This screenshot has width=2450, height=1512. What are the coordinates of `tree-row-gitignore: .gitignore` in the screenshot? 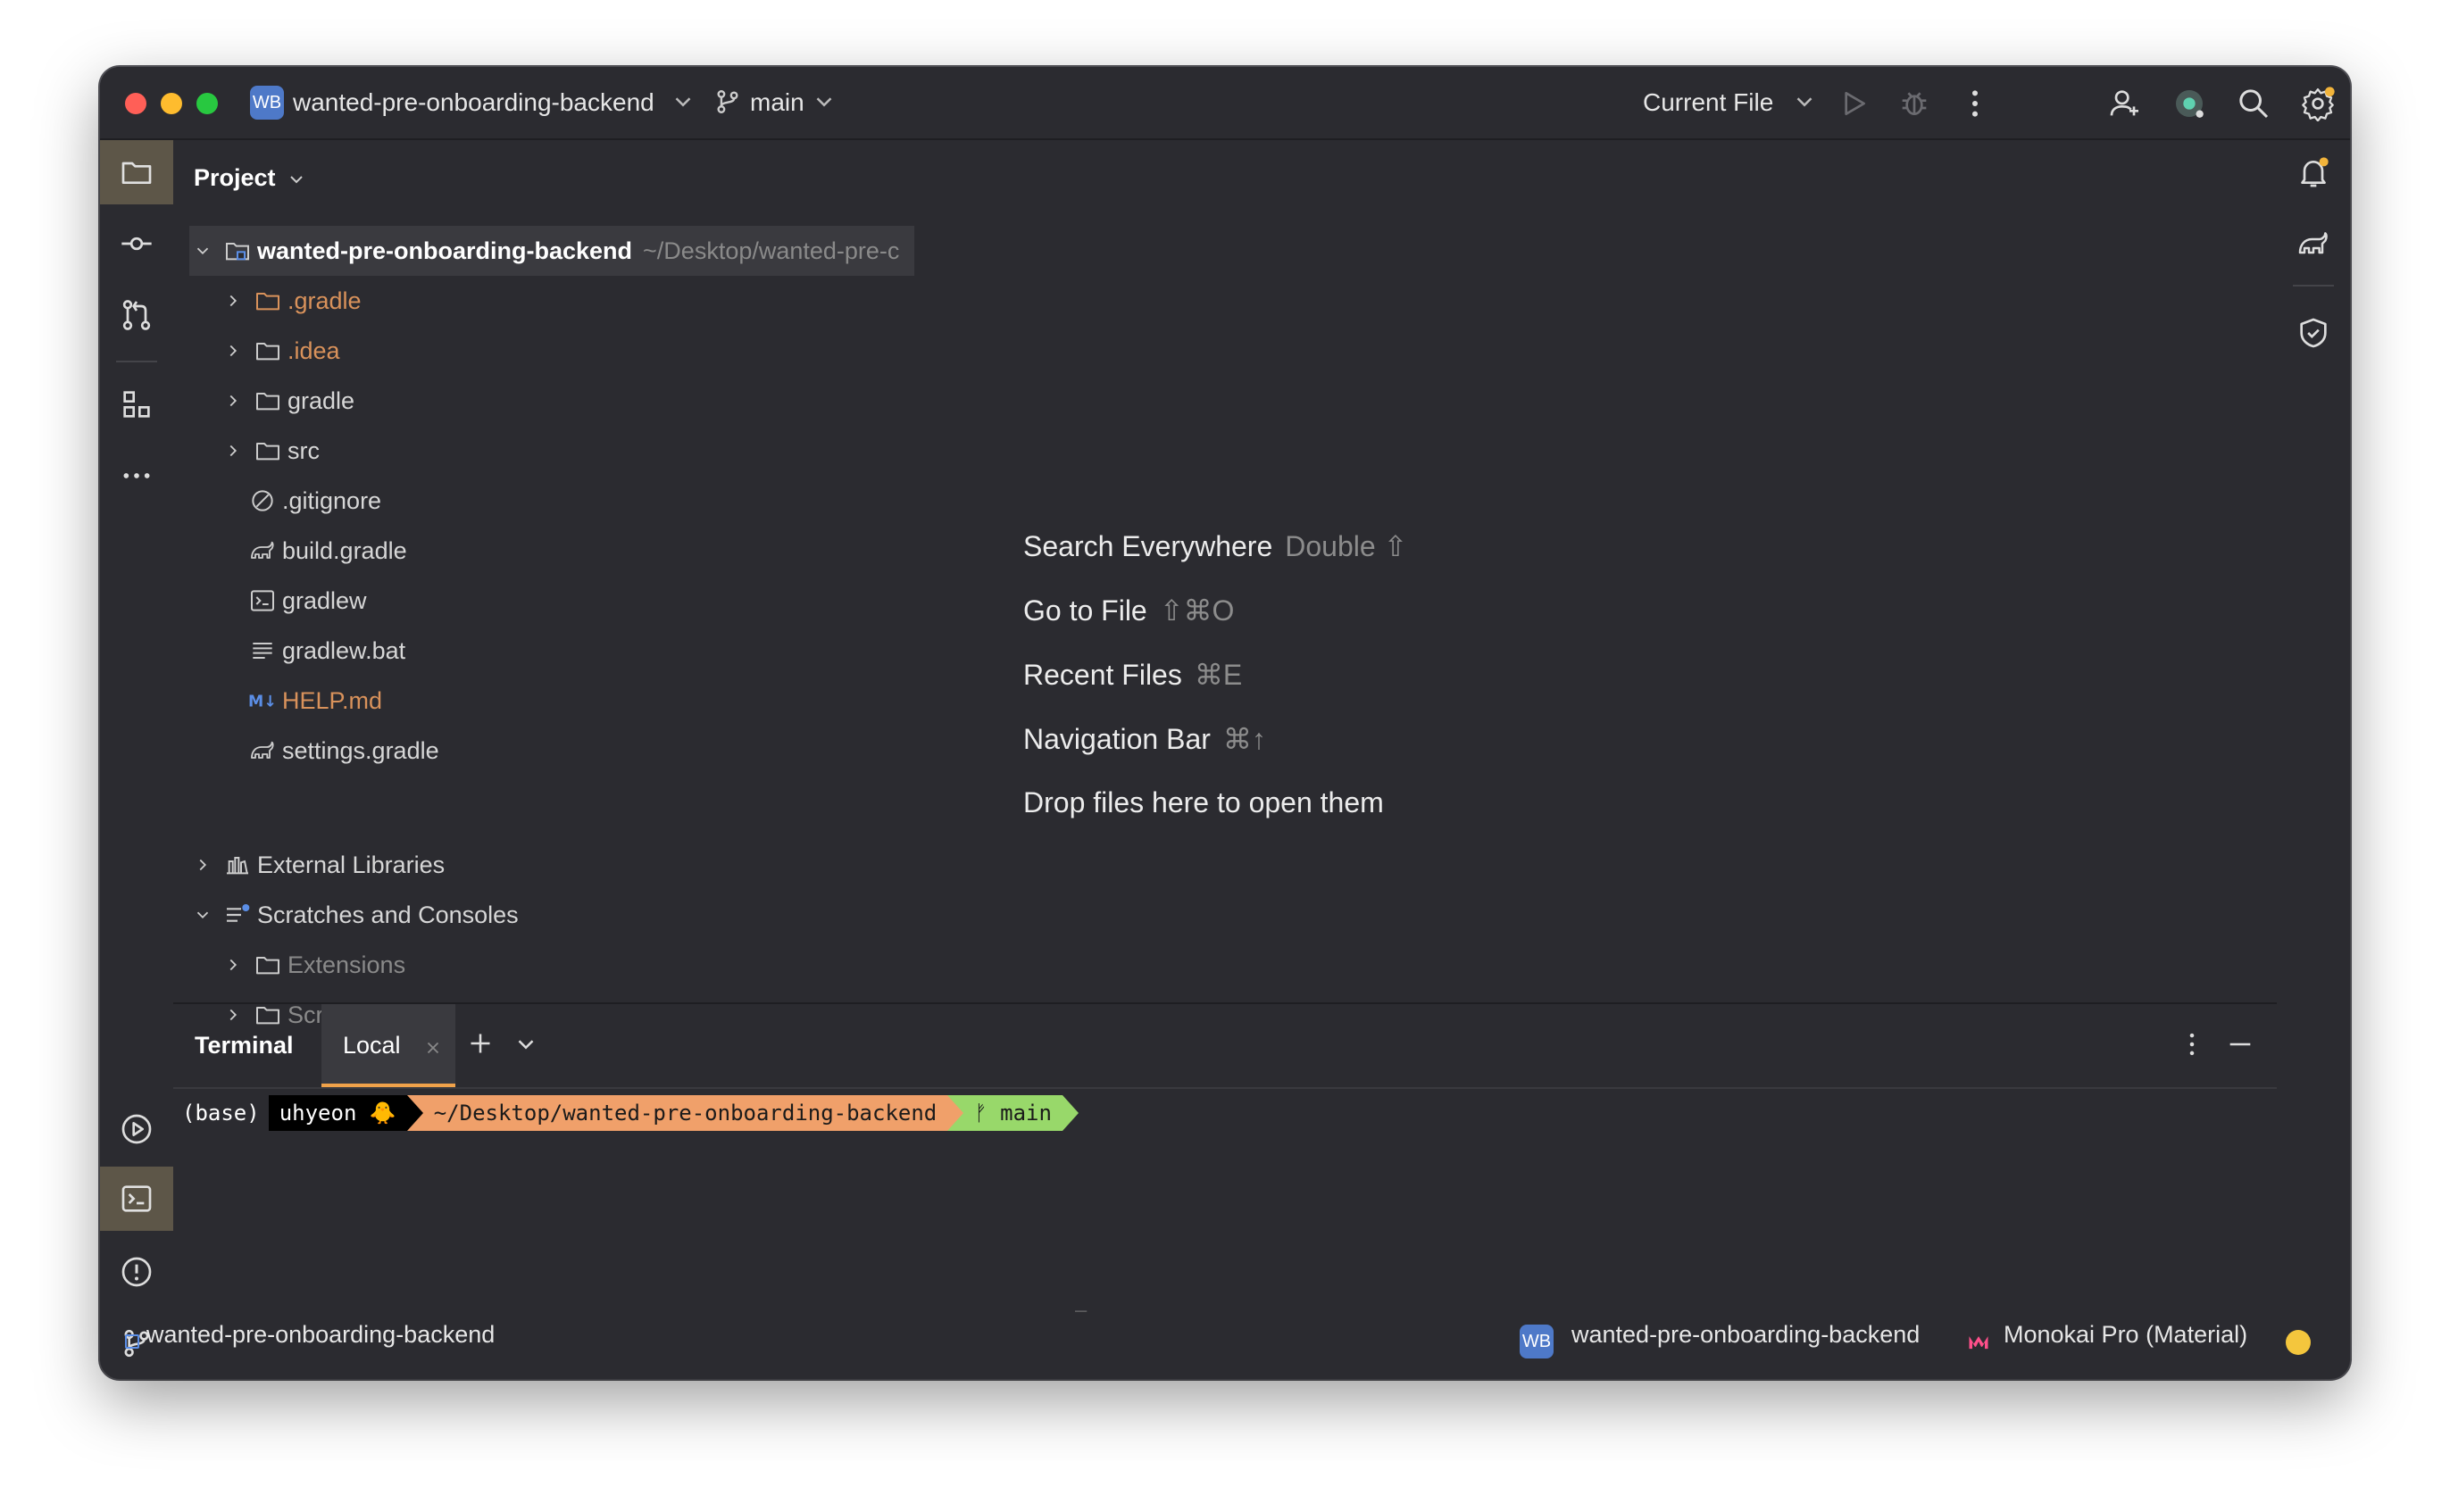 It's located at (314, 501).